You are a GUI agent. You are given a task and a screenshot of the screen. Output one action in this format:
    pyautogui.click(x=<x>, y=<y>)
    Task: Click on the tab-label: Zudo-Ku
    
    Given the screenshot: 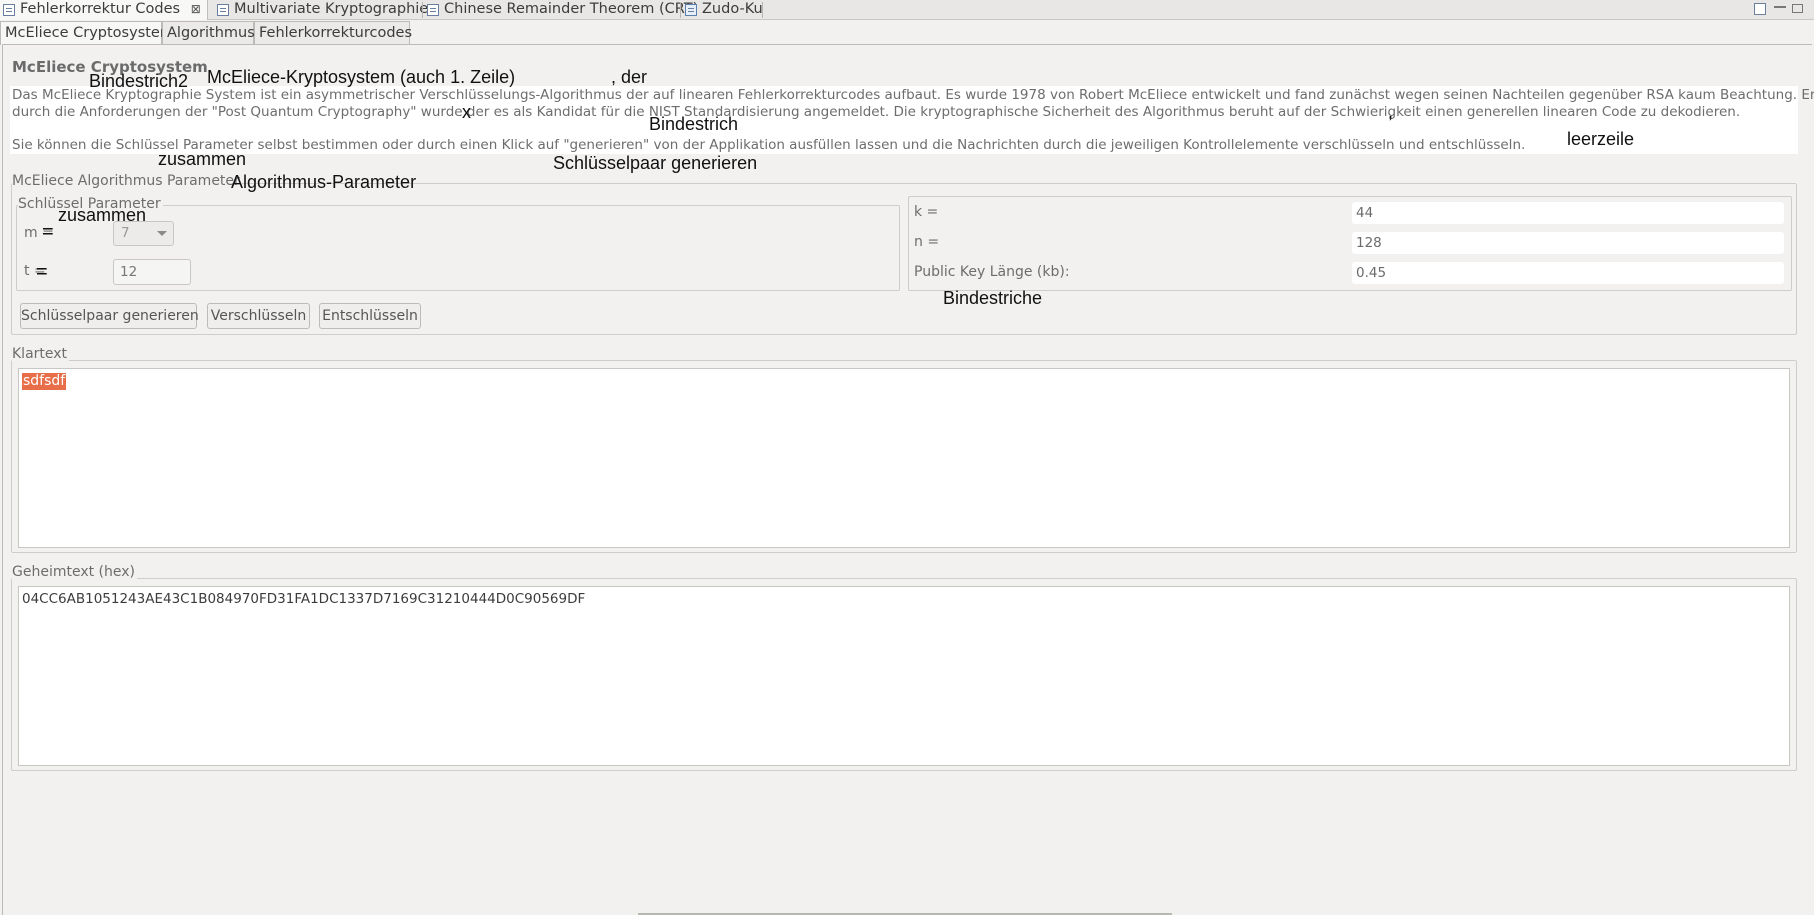 What is the action you would take?
    pyautogui.click(x=732, y=9)
    